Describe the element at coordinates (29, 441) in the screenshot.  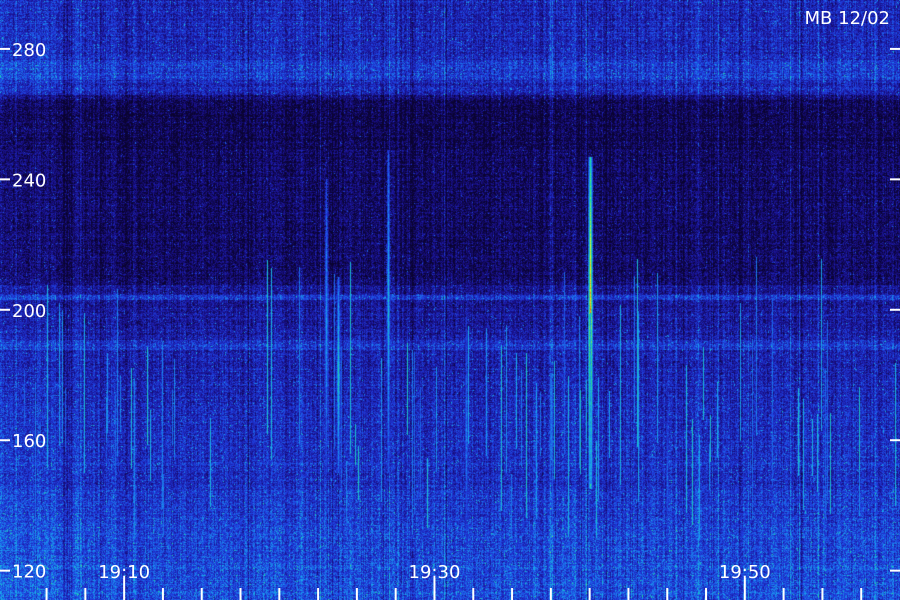
I see `y-tick-label: 160` at that location.